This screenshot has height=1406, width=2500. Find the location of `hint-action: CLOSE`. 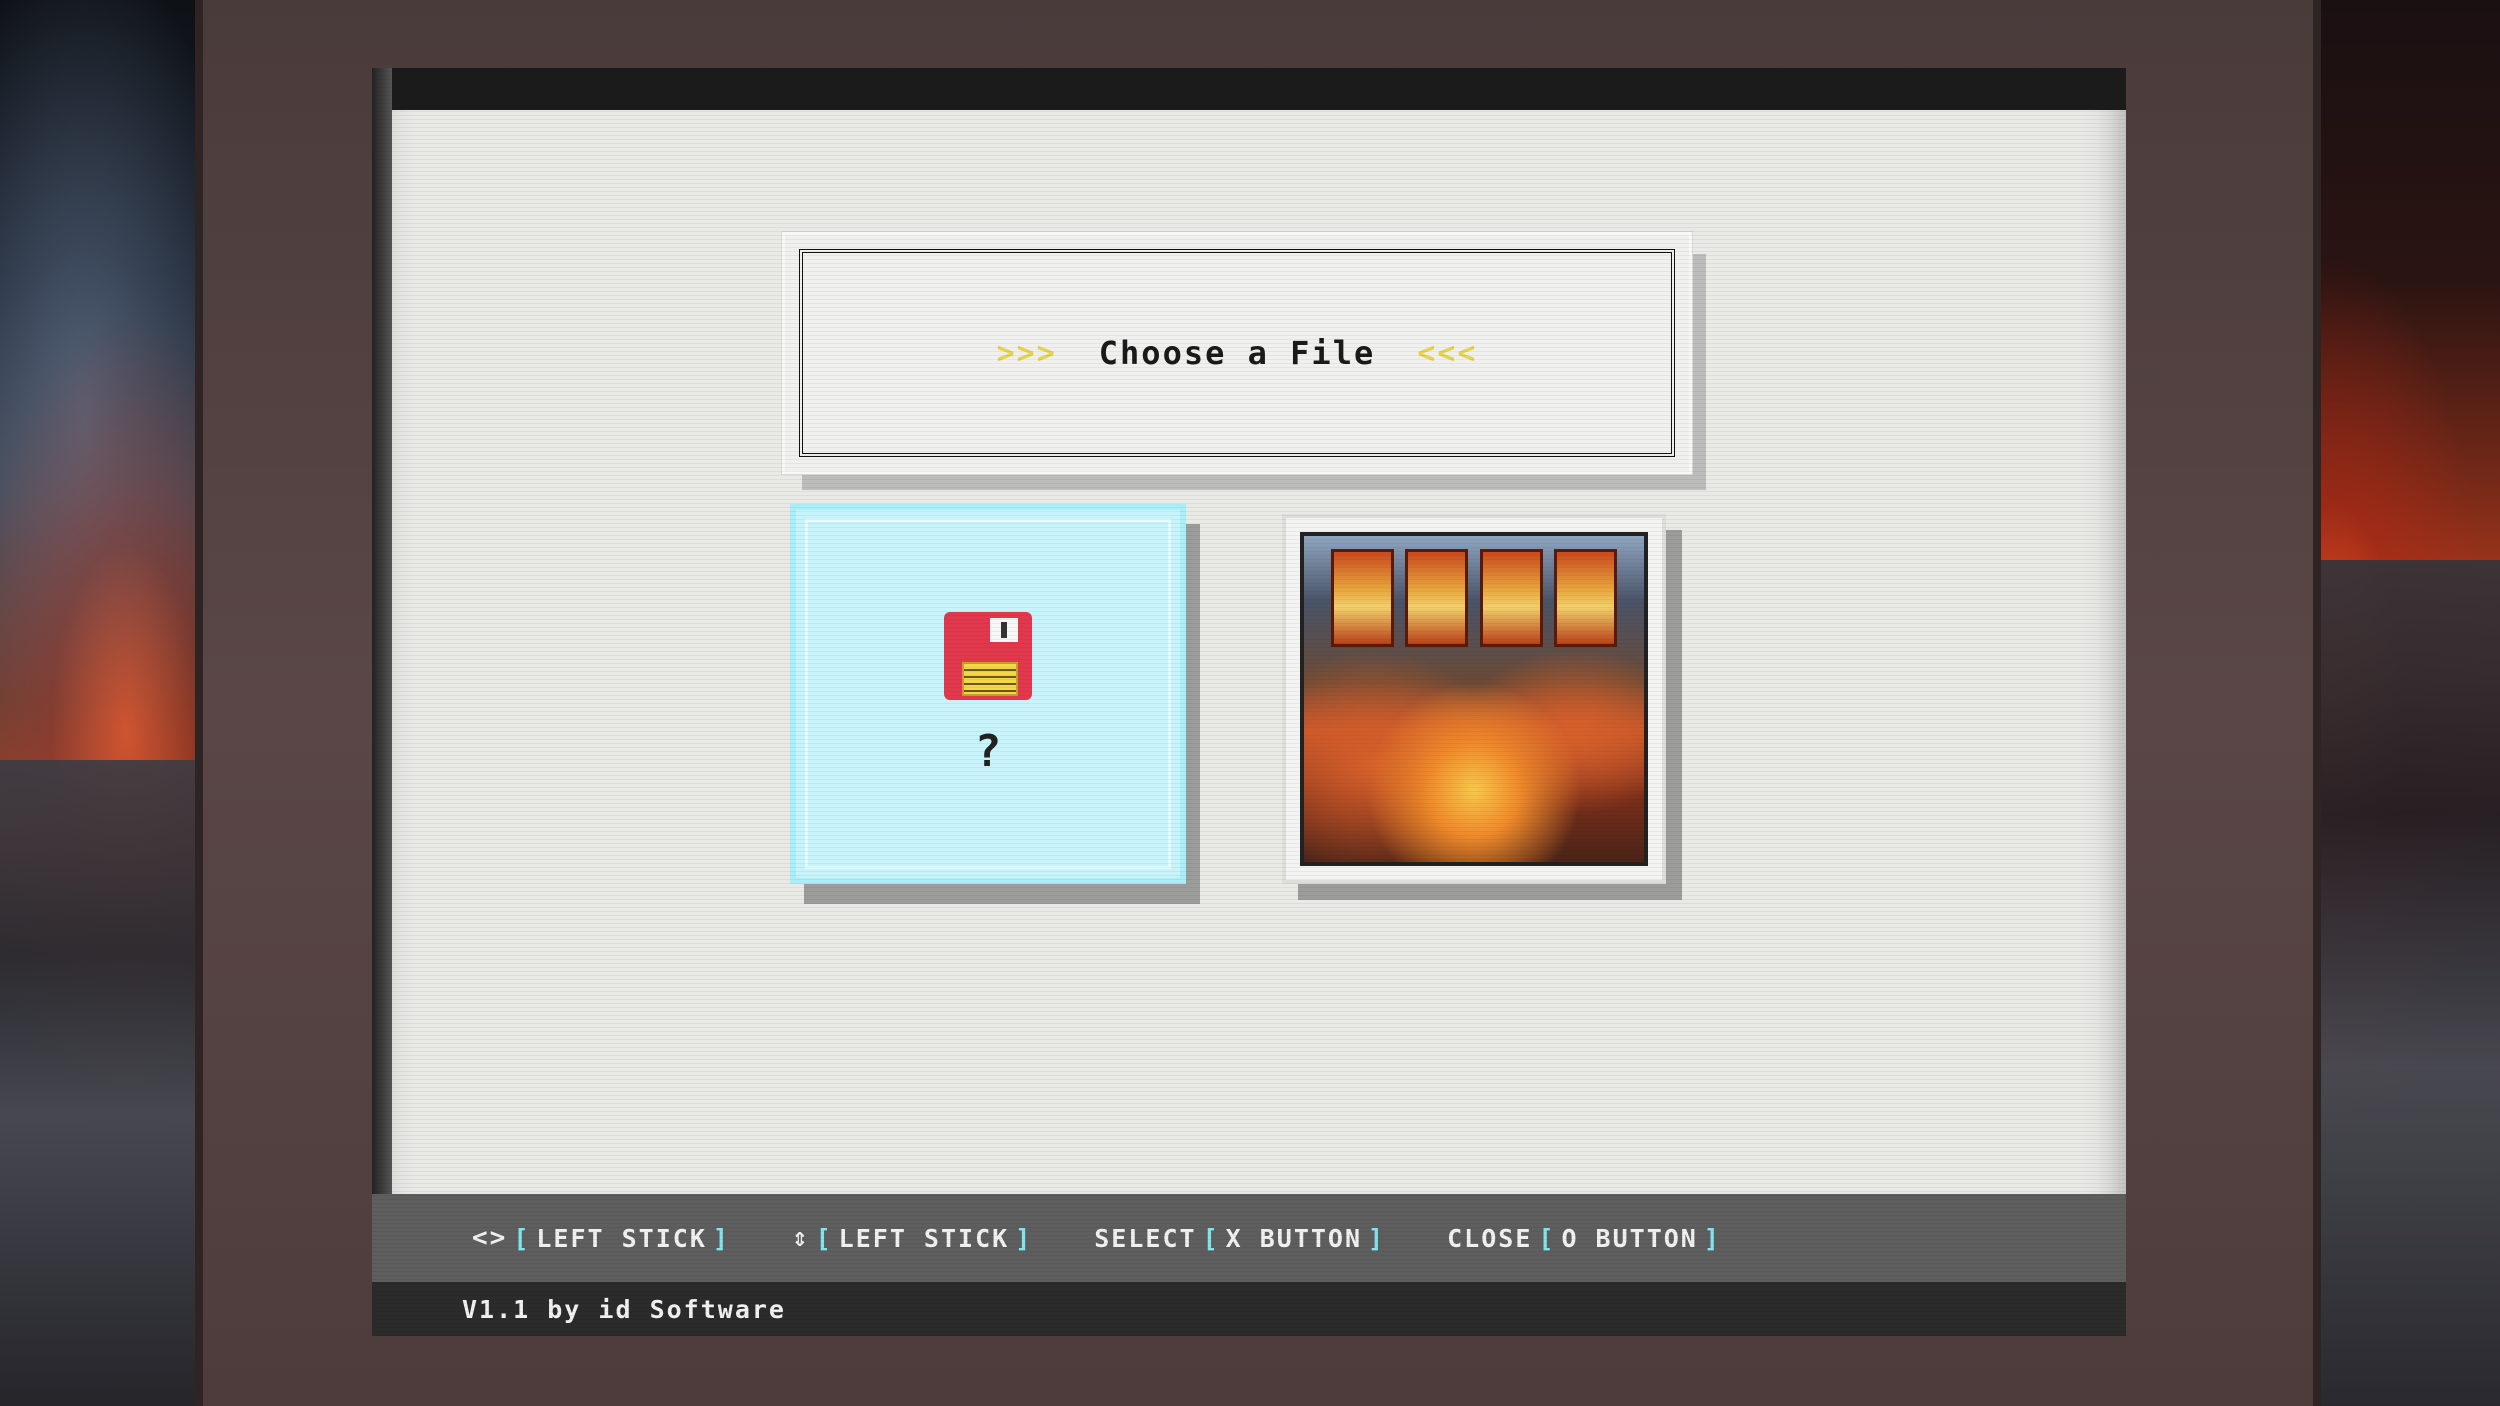

hint-action: CLOSE is located at coordinates (1490, 1238).